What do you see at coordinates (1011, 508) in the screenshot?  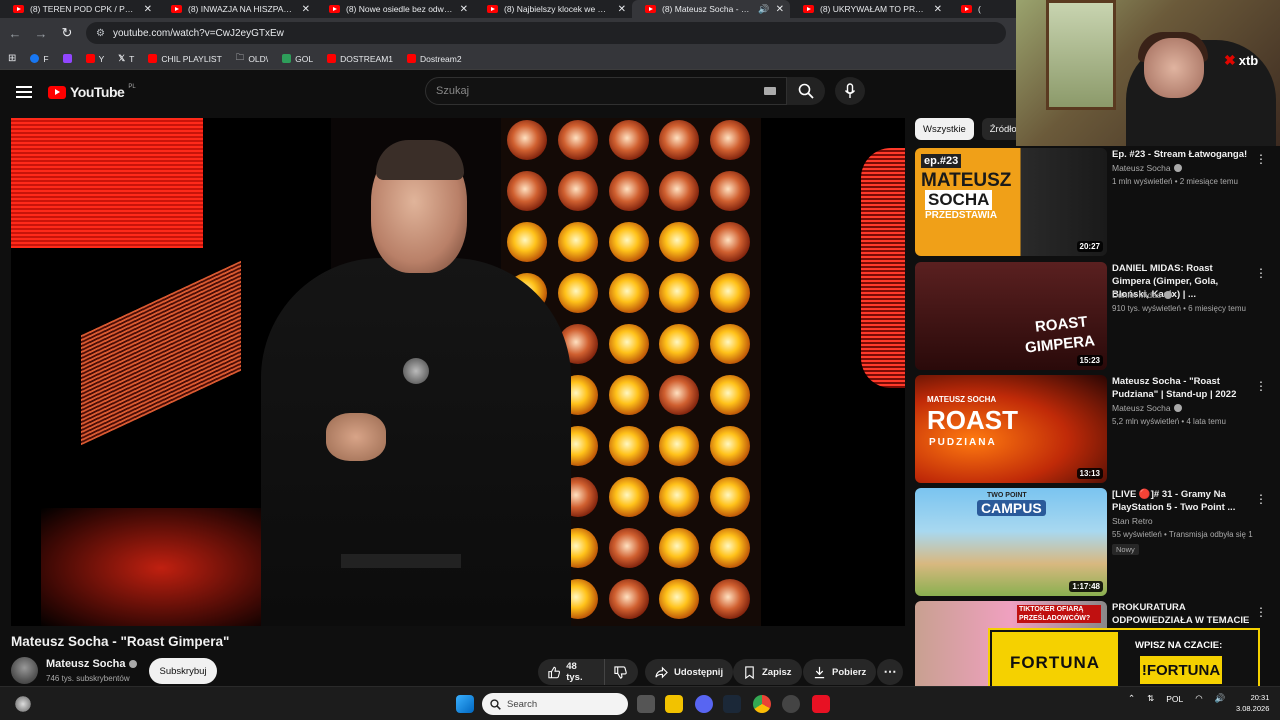 I see `thumbnail-text: CAMPUS` at bounding box center [1011, 508].